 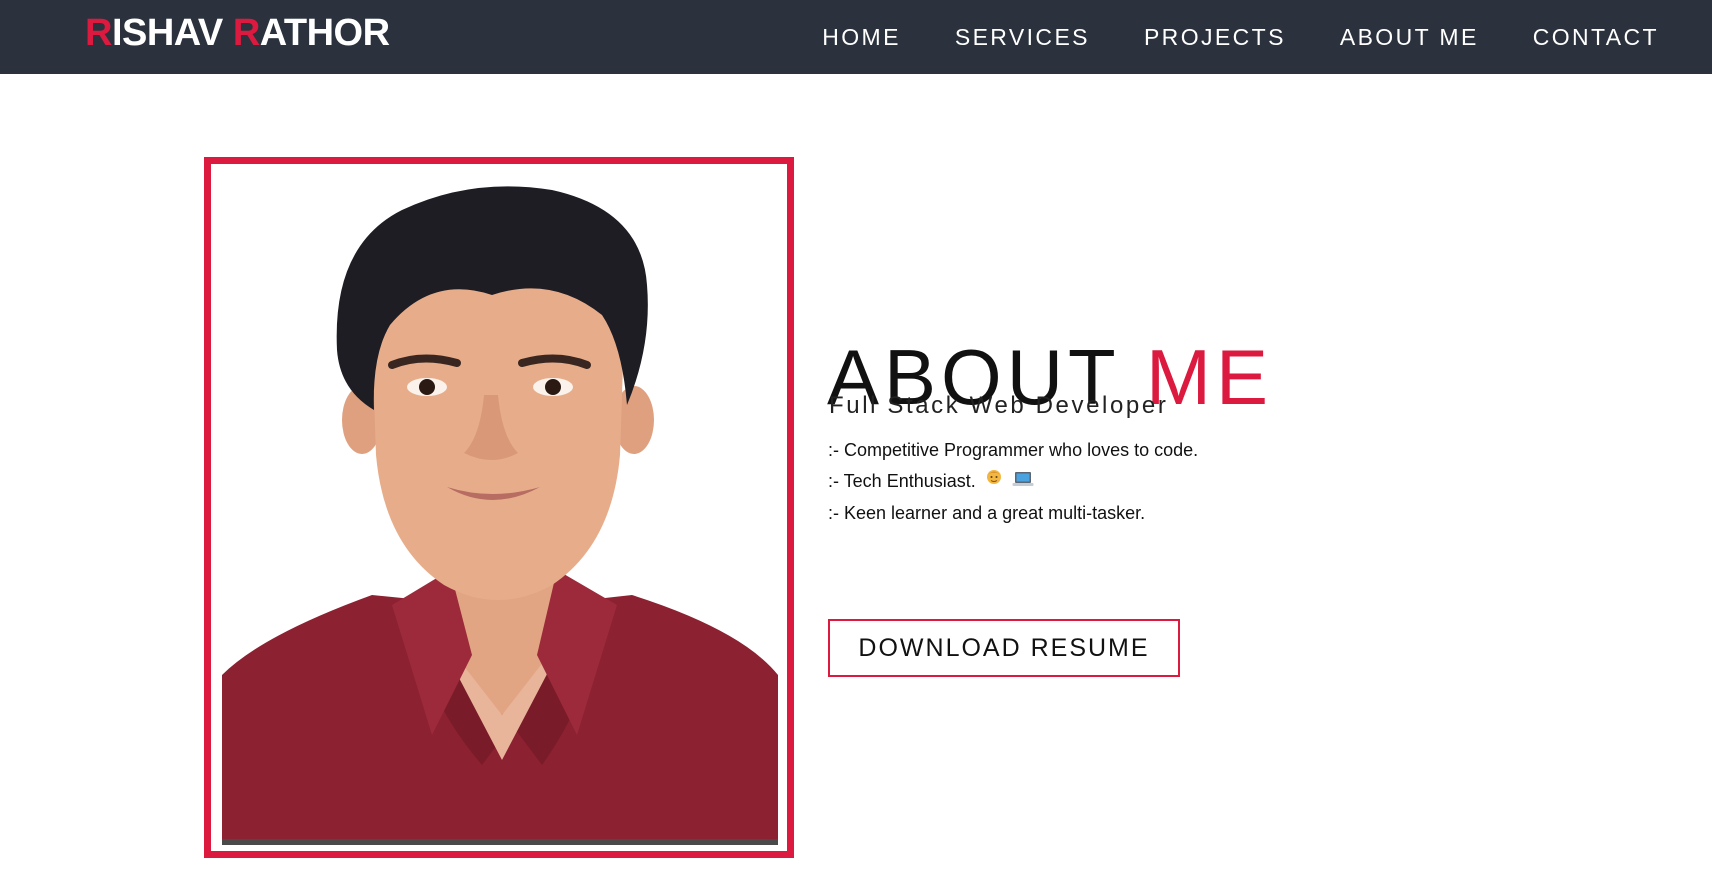 I want to click on nav-contact: CONTACT, so click(x=1596, y=37).